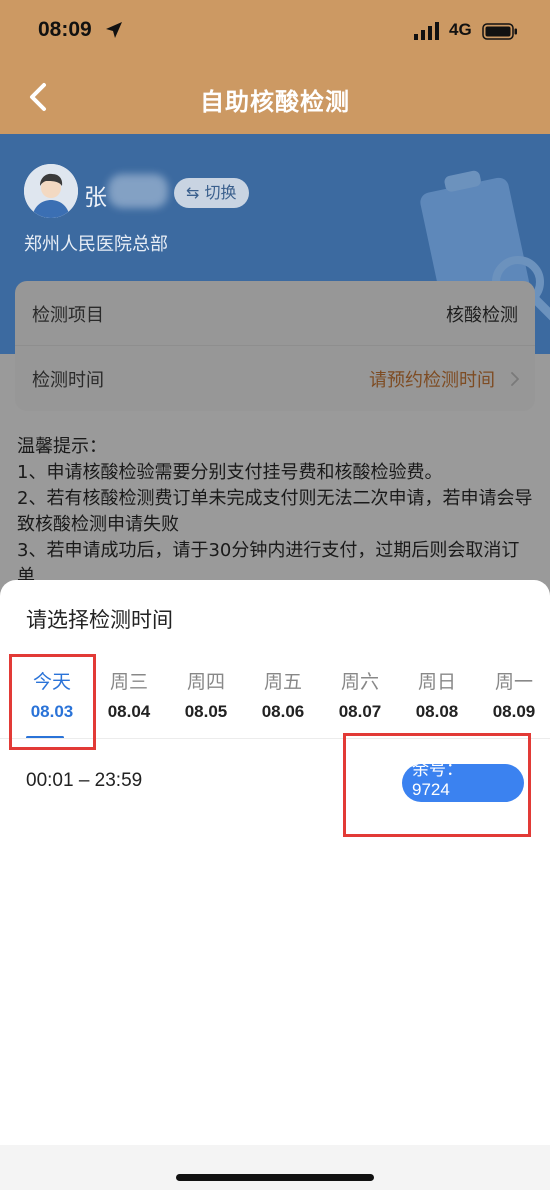 The image size is (550, 1190). What do you see at coordinates (138, 191) in the screenshot?
I see `name-redaction` at bounding box center [138, 191].